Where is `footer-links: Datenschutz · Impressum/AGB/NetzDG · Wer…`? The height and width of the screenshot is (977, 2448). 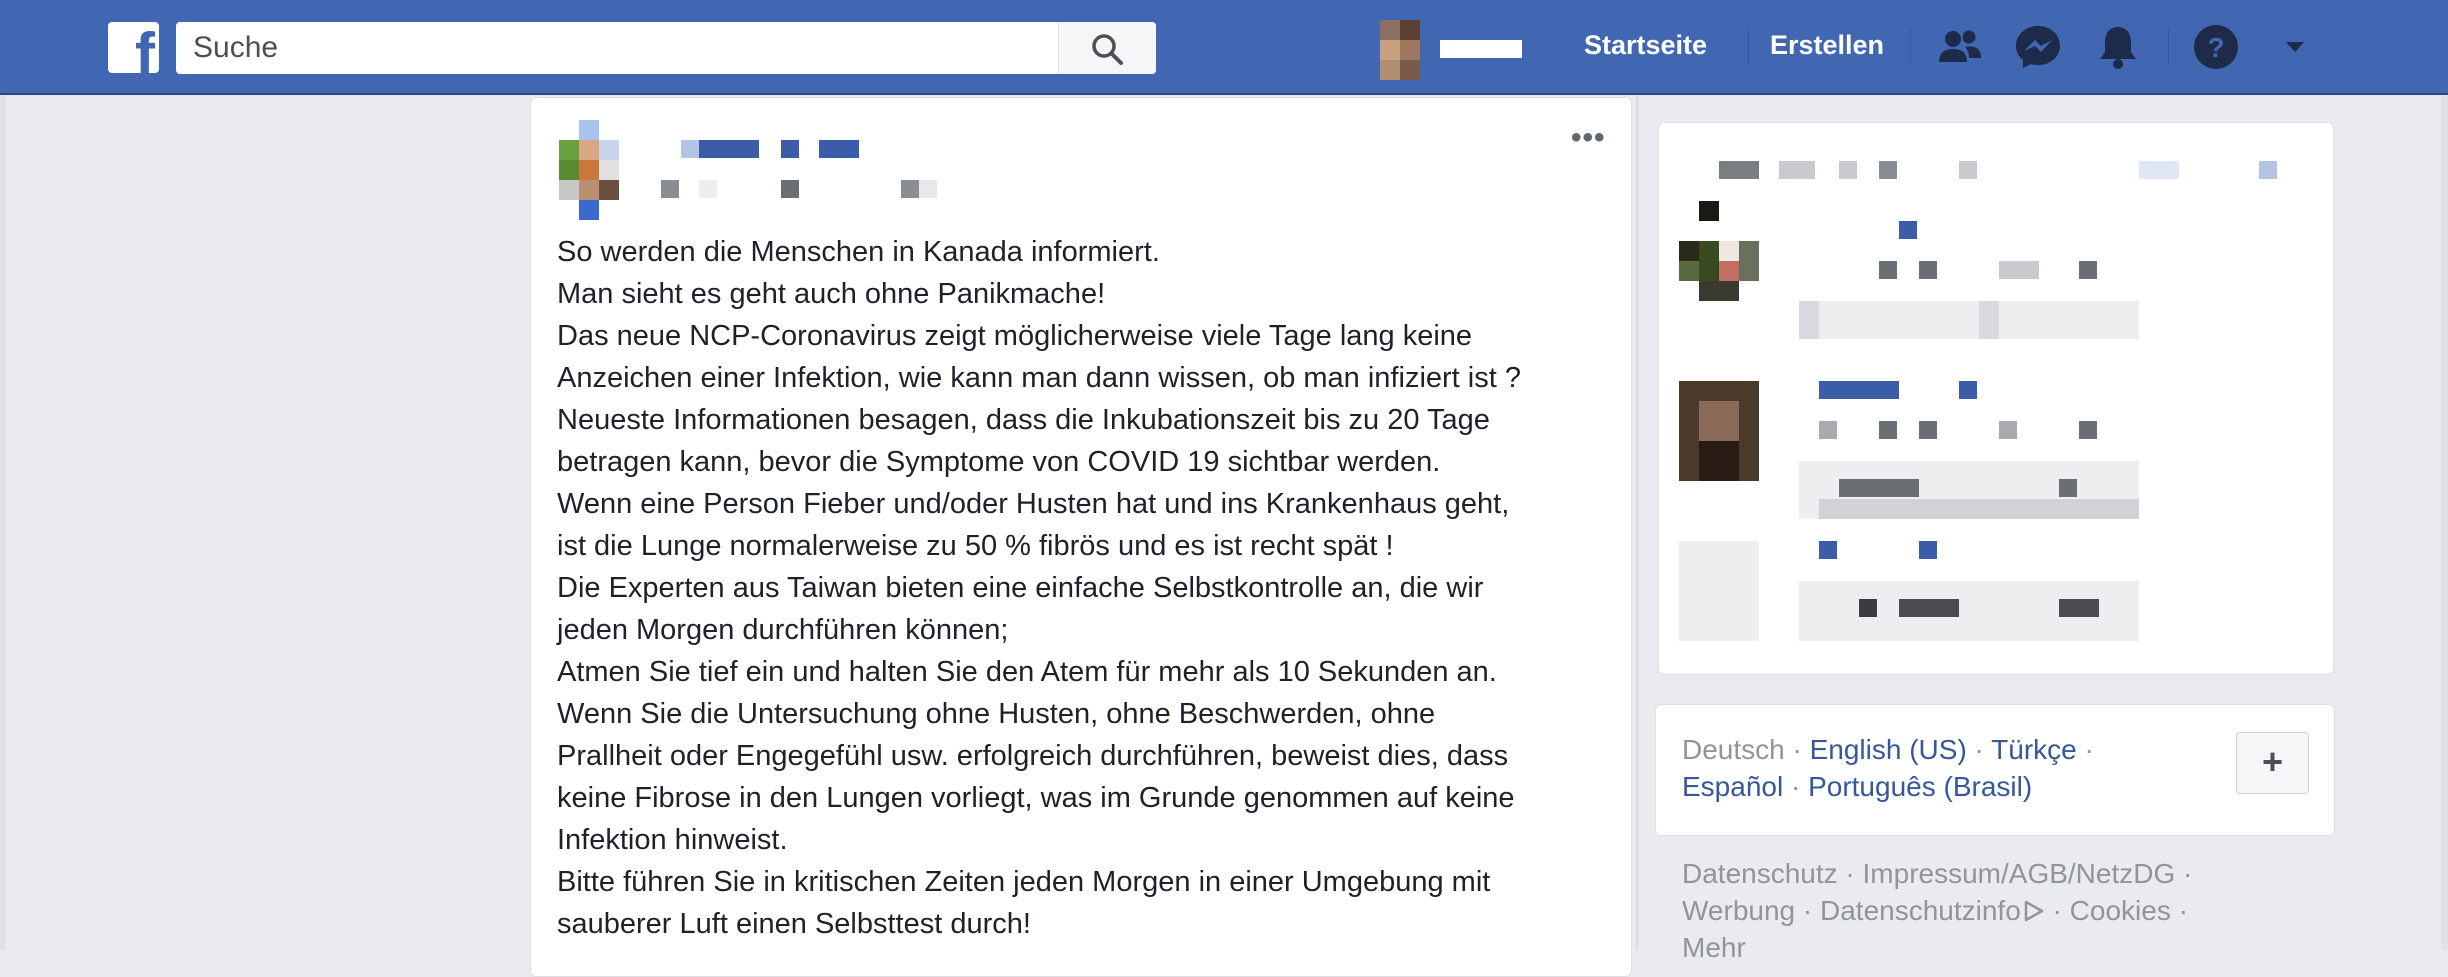 footer-links: Datenschutz · Impressum/AGB/NetzDG · Wer… is located at coordinates (1962, 910).